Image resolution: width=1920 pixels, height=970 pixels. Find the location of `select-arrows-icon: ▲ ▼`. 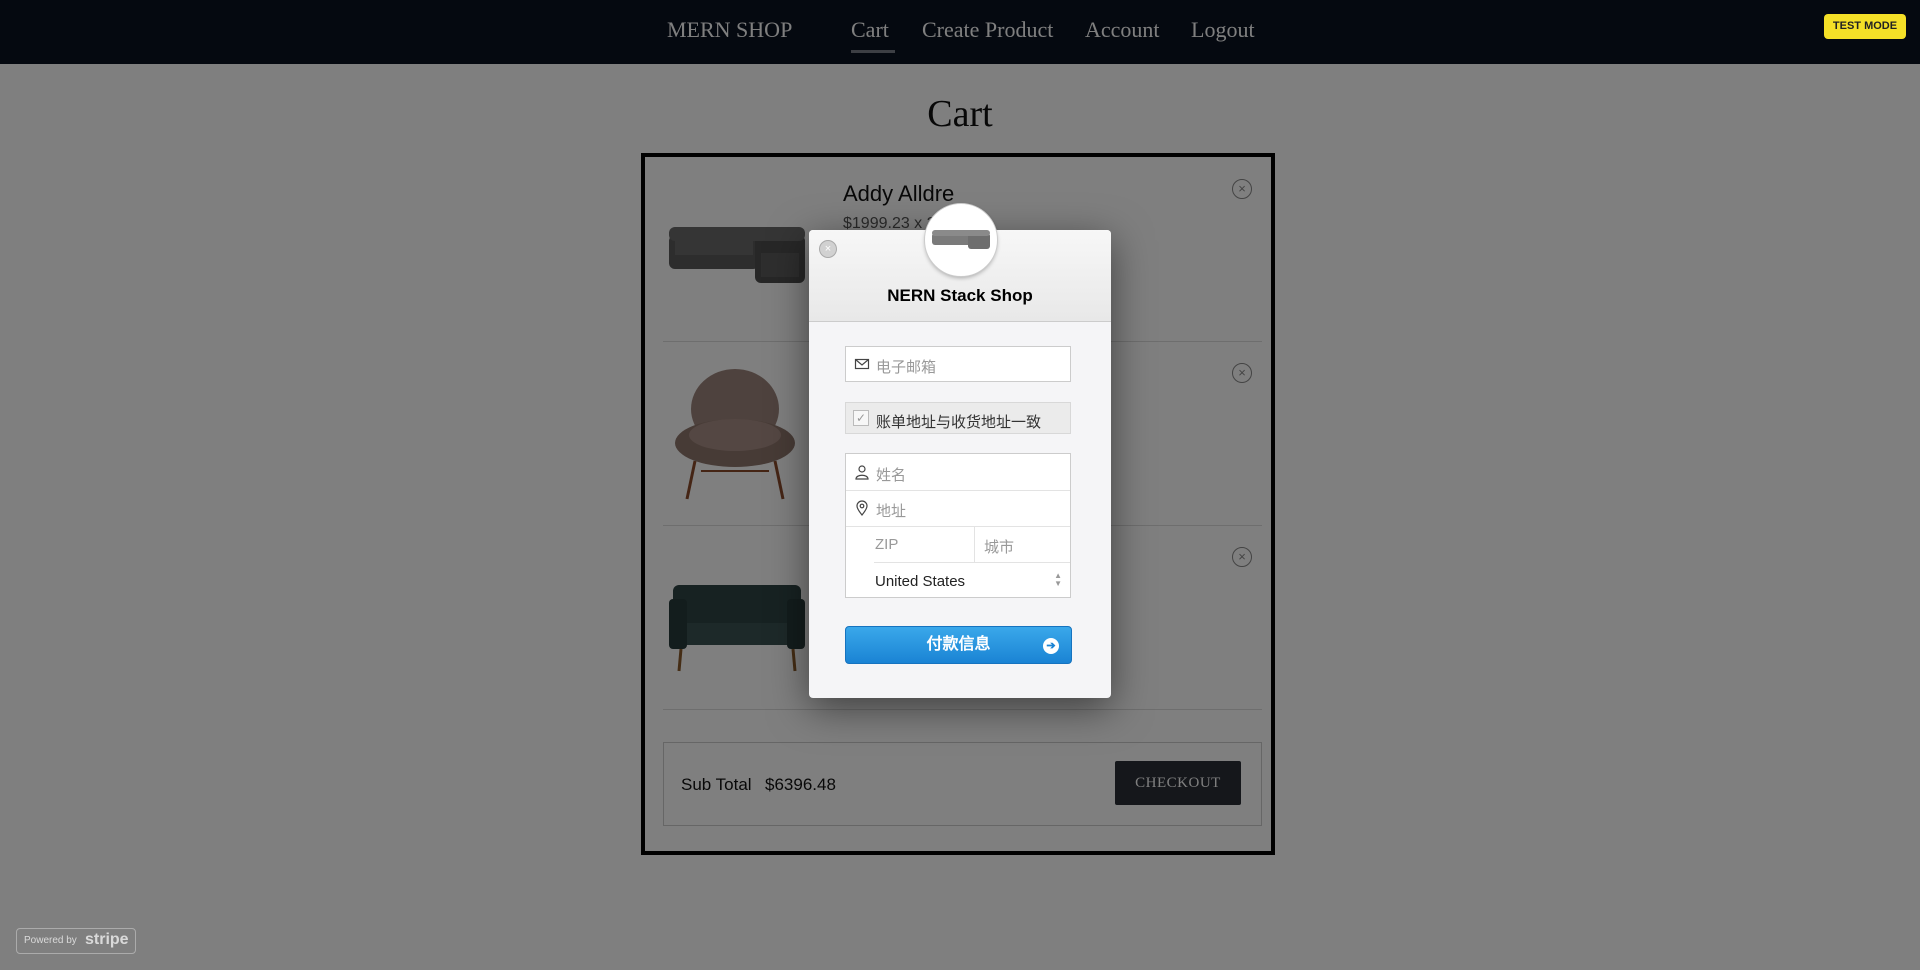

select-arrows-icon: ▲ ▼ is located at coordinates (1058, 579).